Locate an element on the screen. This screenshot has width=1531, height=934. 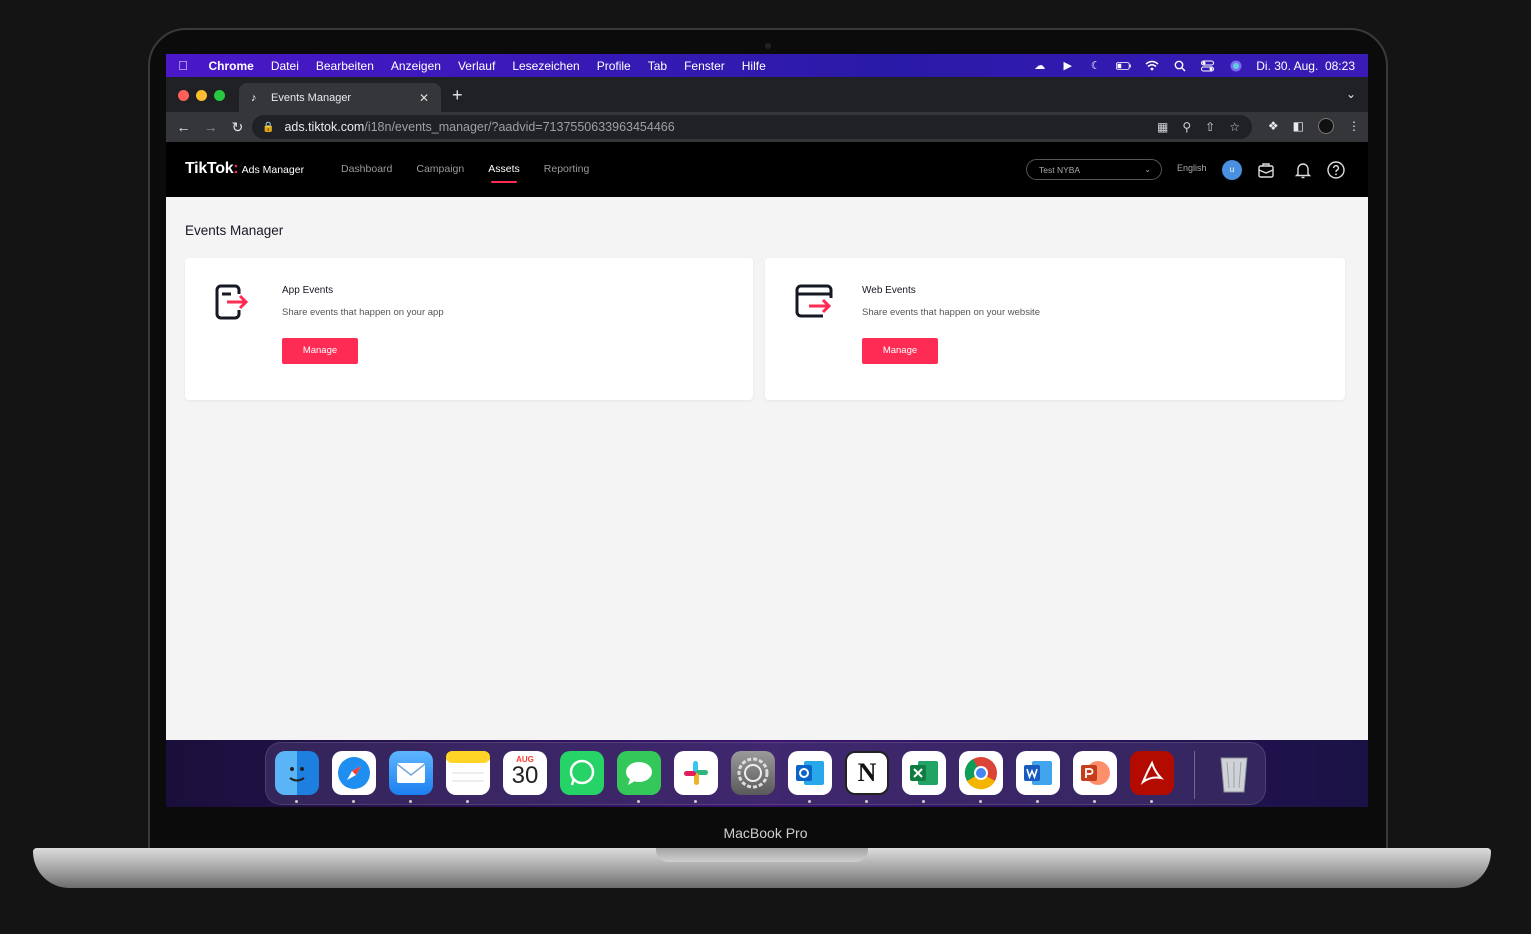
tab-close-icon: ✕ is located at coordinates (424, 98).